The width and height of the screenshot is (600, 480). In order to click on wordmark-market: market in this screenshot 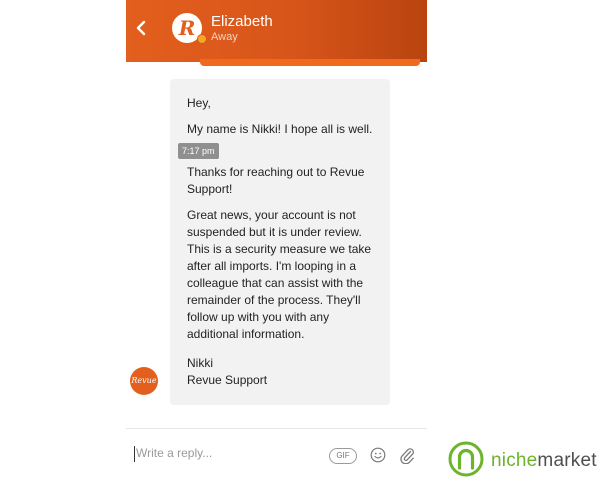, I will do `click(567, 460)`.